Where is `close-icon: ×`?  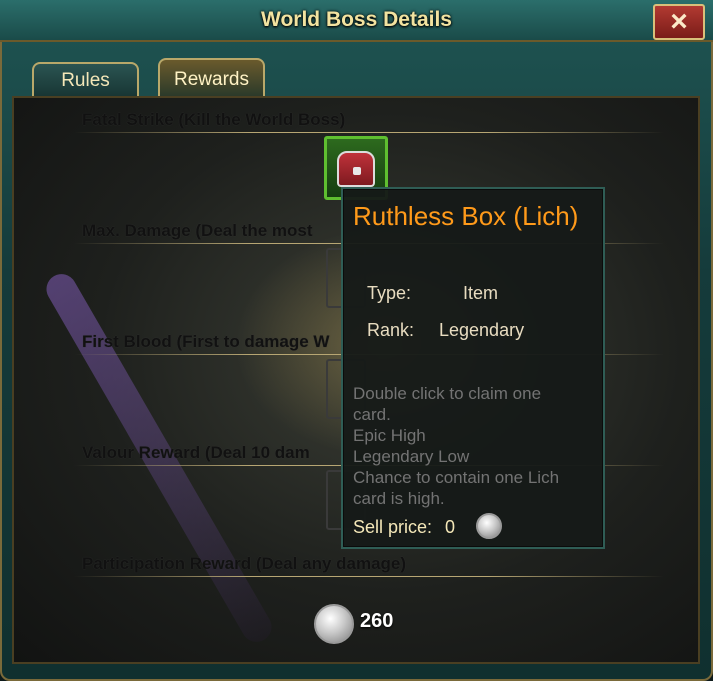
close-icon: × is located at coordinates (679, 21).